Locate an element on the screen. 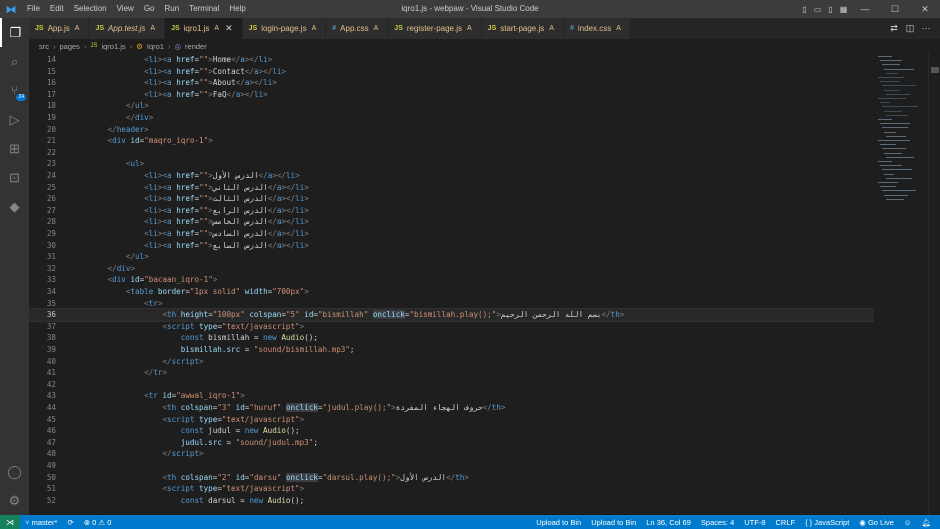  code-line: 20 </header> is located at coordinates (451, 130).